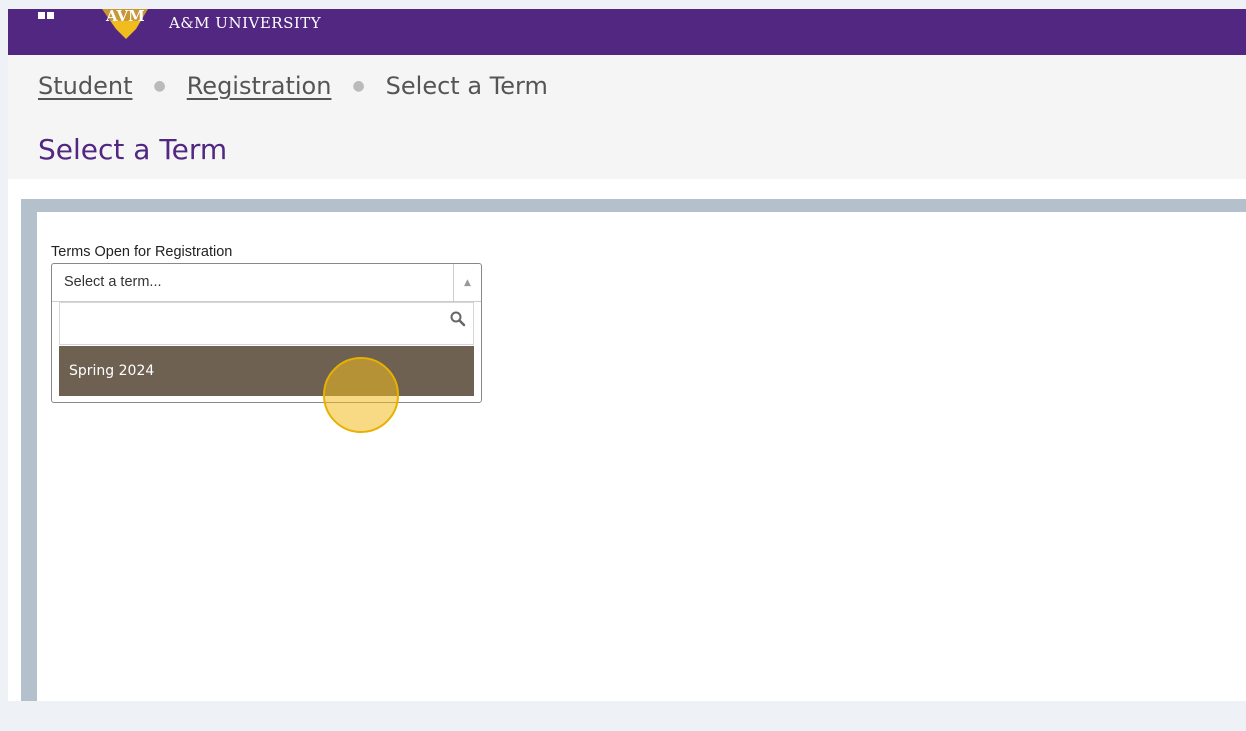 This screenshot has height=731, width=1246. What do you see at coordinates (458, 319) in the screenshot?
I see `search-icon` at bounding box center [458, 319].